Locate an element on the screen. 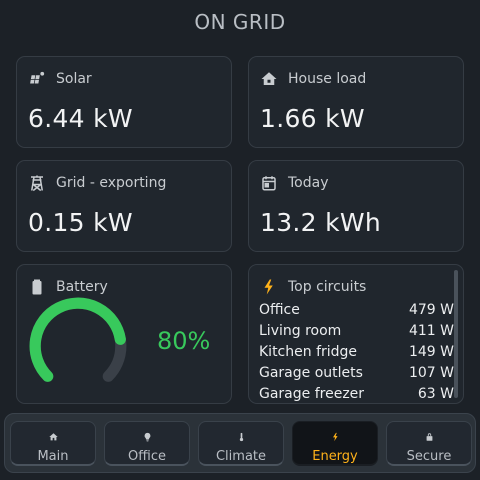 The height and width of the screenshot is (480, 480). grid-label: Grid - exporting is located at coordinates (111, 183).